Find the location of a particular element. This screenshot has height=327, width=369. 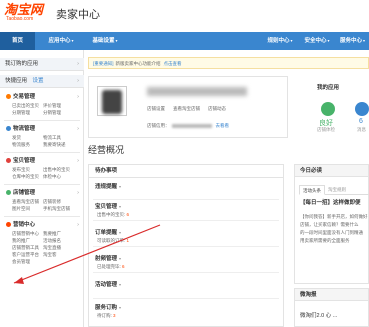

sidebar-link: 淘宝客 is located at coordinates (58, 254).